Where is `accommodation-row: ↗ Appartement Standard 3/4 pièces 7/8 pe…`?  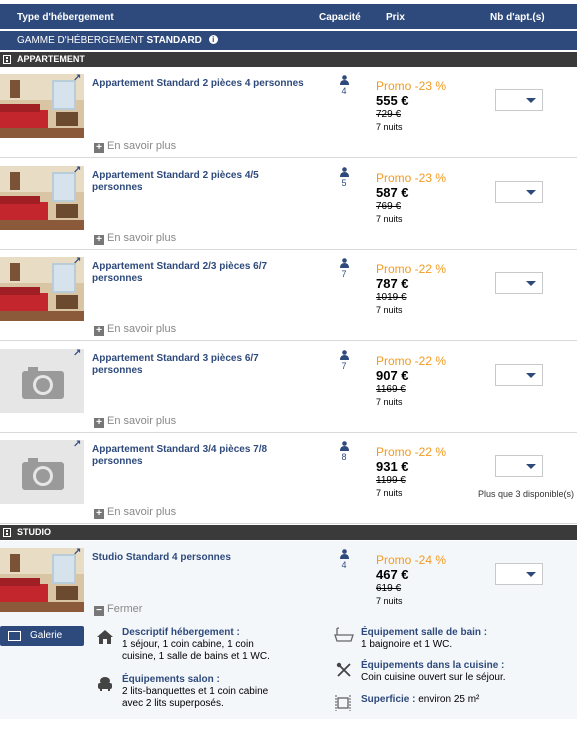
accommodation-row: ↗ Appartement Standard 3/4 pièces 7/8 pe… is located at coordinates (288, 478).